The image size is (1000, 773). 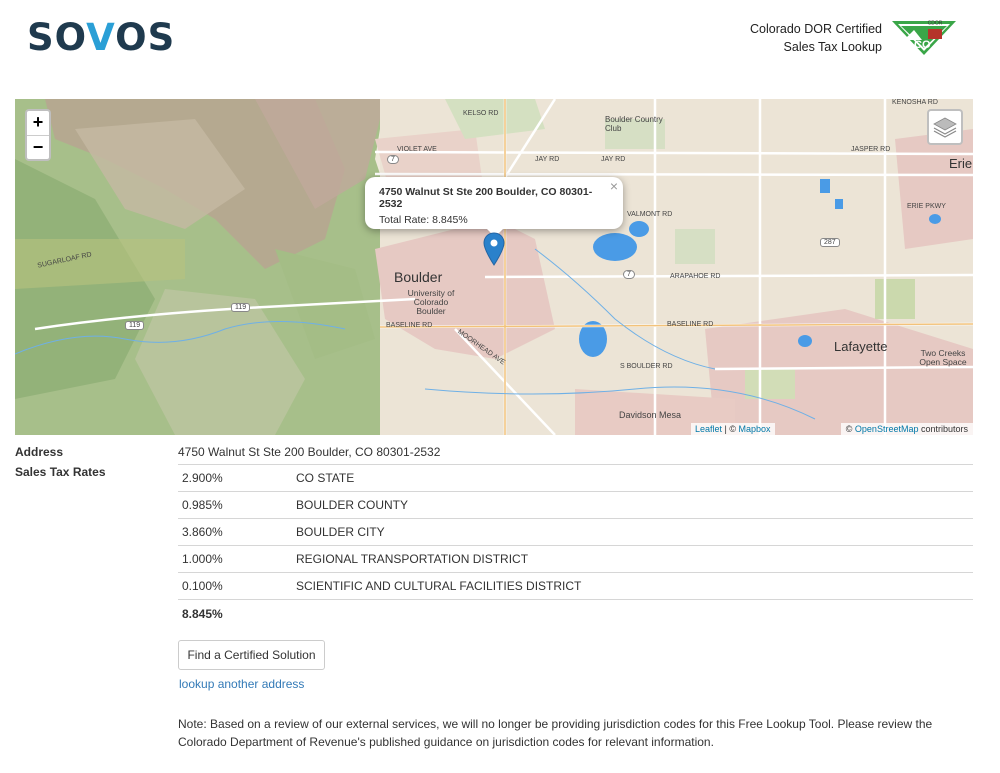 What do you see at coordinates (60, 472) in the screenshot?
I see `rates-label: Sales Tax Rates` at bounding box center [60, 472].